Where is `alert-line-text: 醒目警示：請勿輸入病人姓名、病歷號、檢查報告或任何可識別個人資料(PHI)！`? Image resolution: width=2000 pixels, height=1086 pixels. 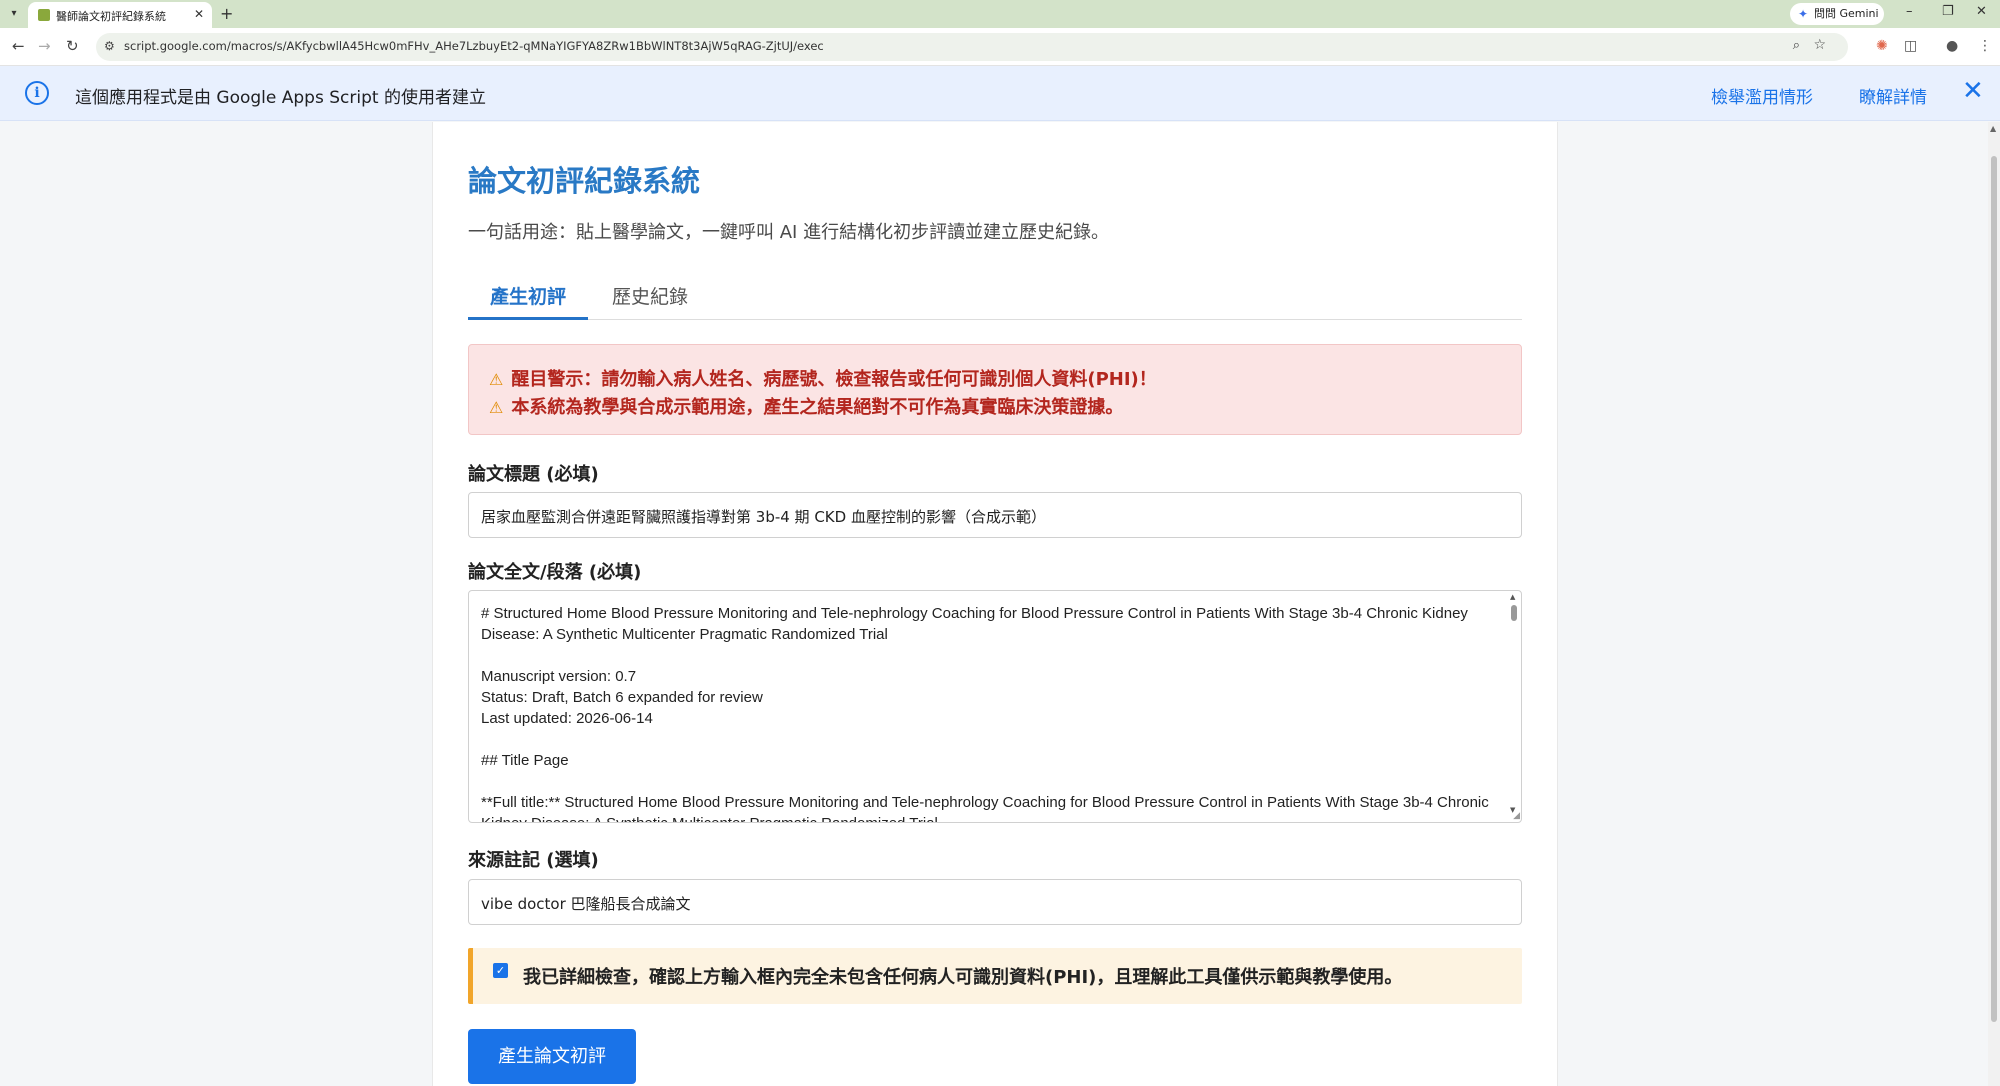 alert-line-text: 醒目警示：請勿輸入病人姓名、病歷號、檢查報告或任何可識別個人資料(PHI)！ is located at coordinates (834, 379).